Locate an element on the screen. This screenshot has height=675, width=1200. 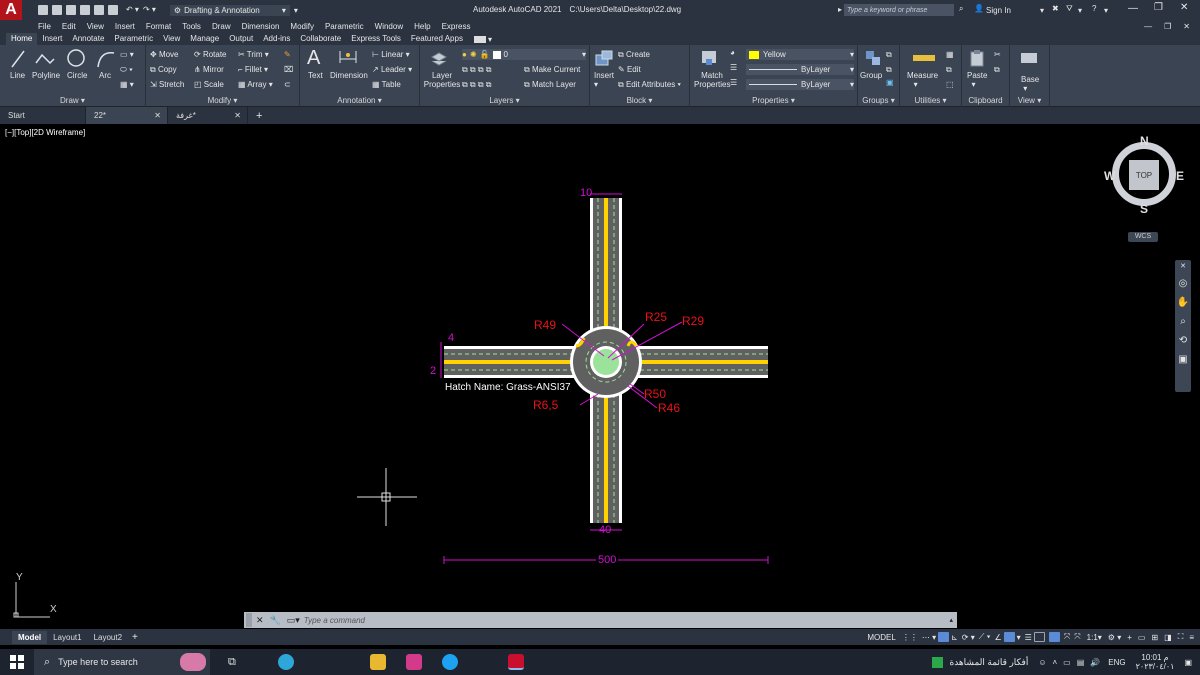
linear-button: ⊢ Linear ▾ is located at coordinates (391, 54).